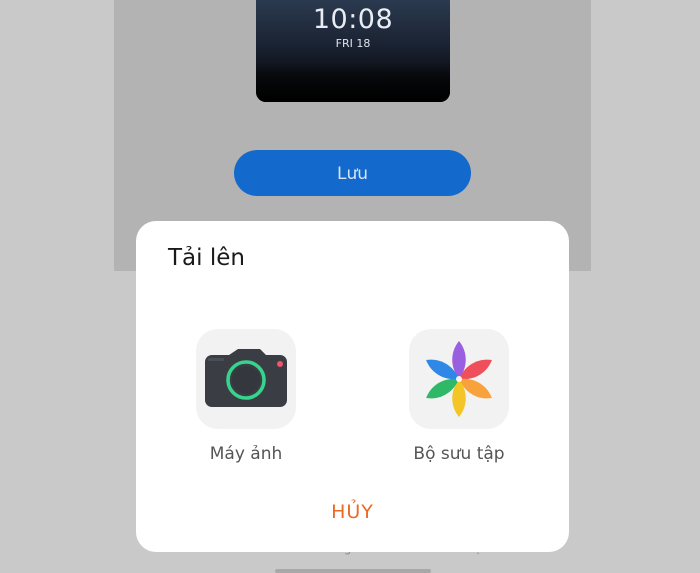 The height and width of the screenshot is (573, 700). What do you see at coordinates (459, 454) in the screenshot?
I see `gallery-option-label: Bộ sưu tập` at bounding box center [459, 454].